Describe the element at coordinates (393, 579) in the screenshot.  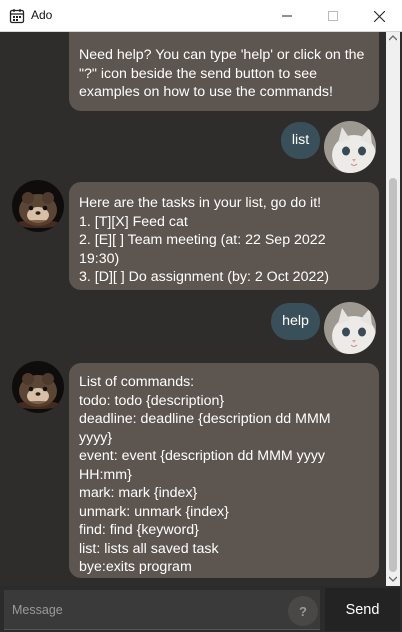
I see `scroll-down-icon` at that location.